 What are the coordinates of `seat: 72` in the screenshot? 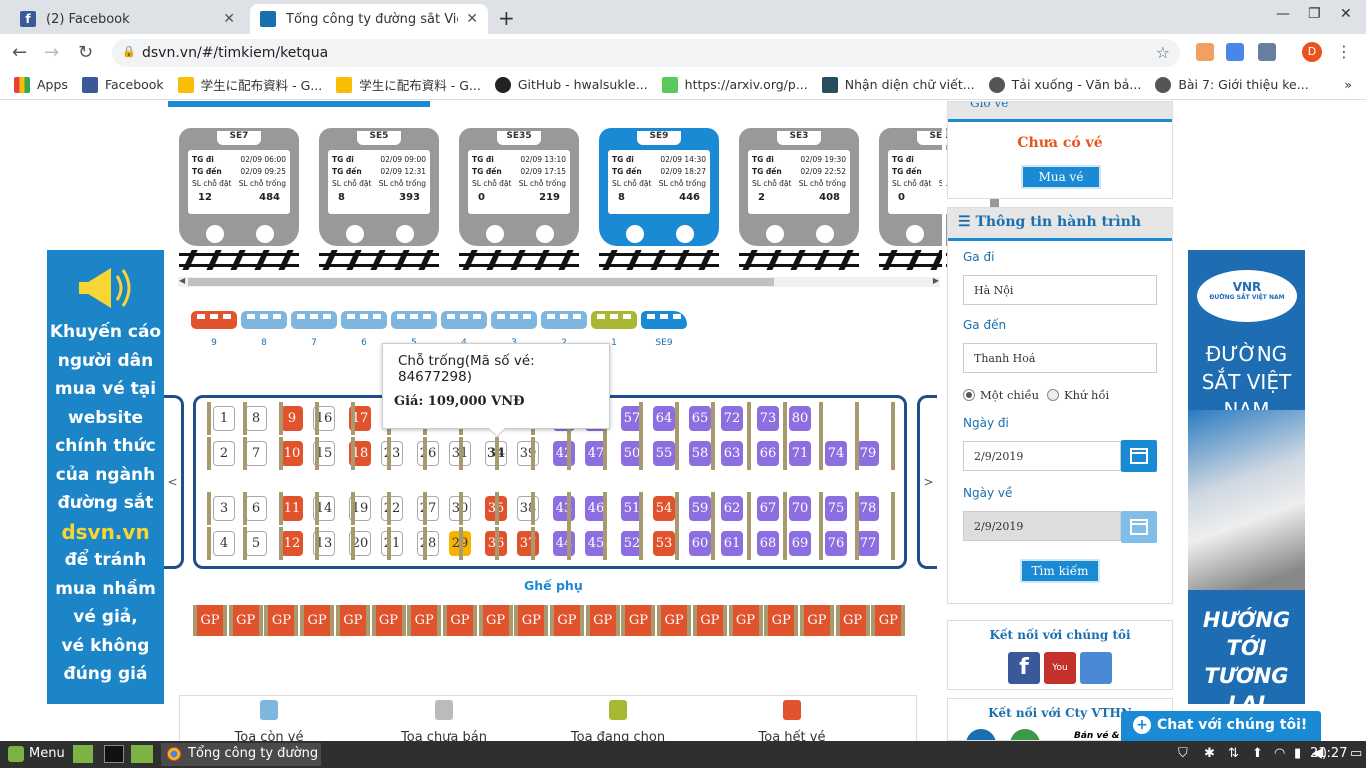 It's located at (732, 418).